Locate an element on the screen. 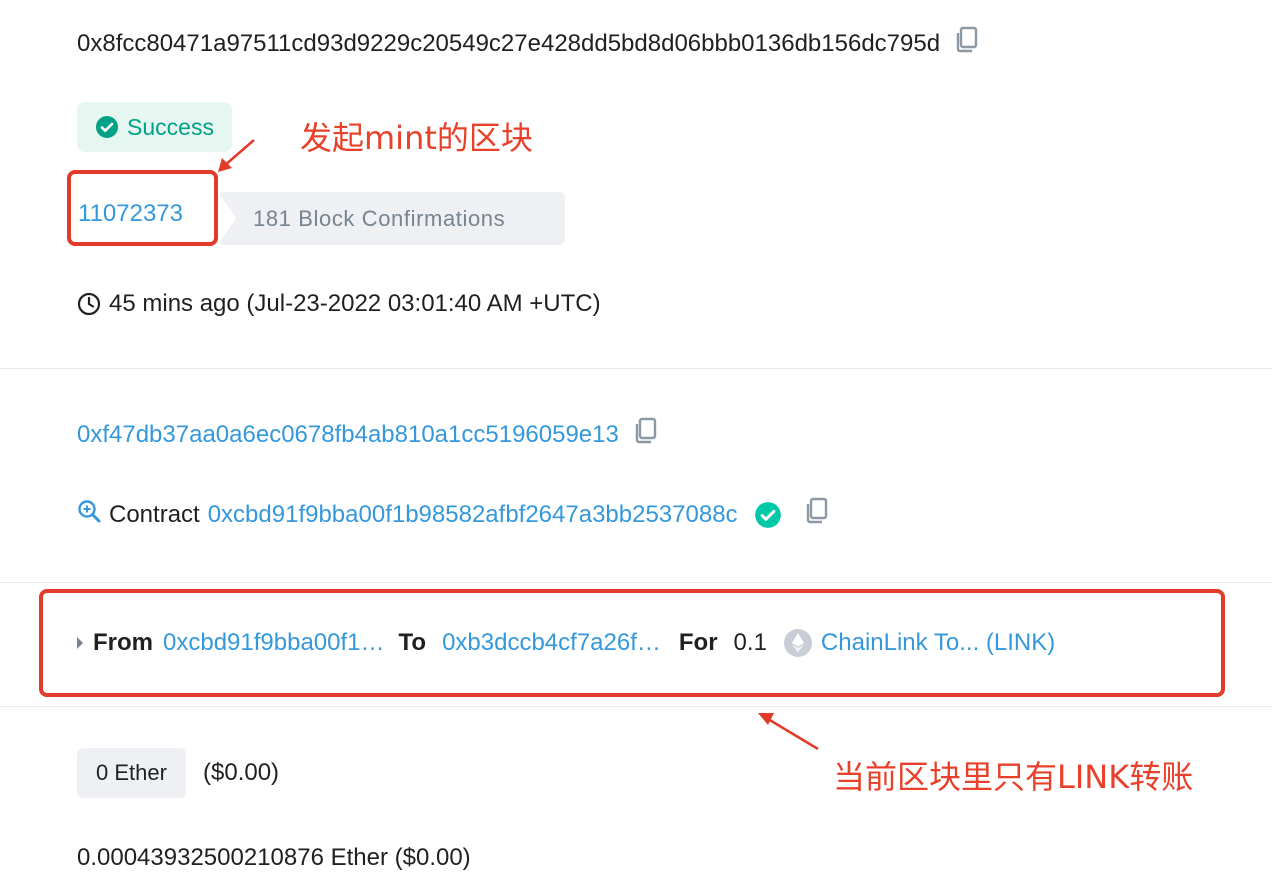 This screenshot has height=880, width=1272. verified-check-icon is located at coordinates (768, 515).